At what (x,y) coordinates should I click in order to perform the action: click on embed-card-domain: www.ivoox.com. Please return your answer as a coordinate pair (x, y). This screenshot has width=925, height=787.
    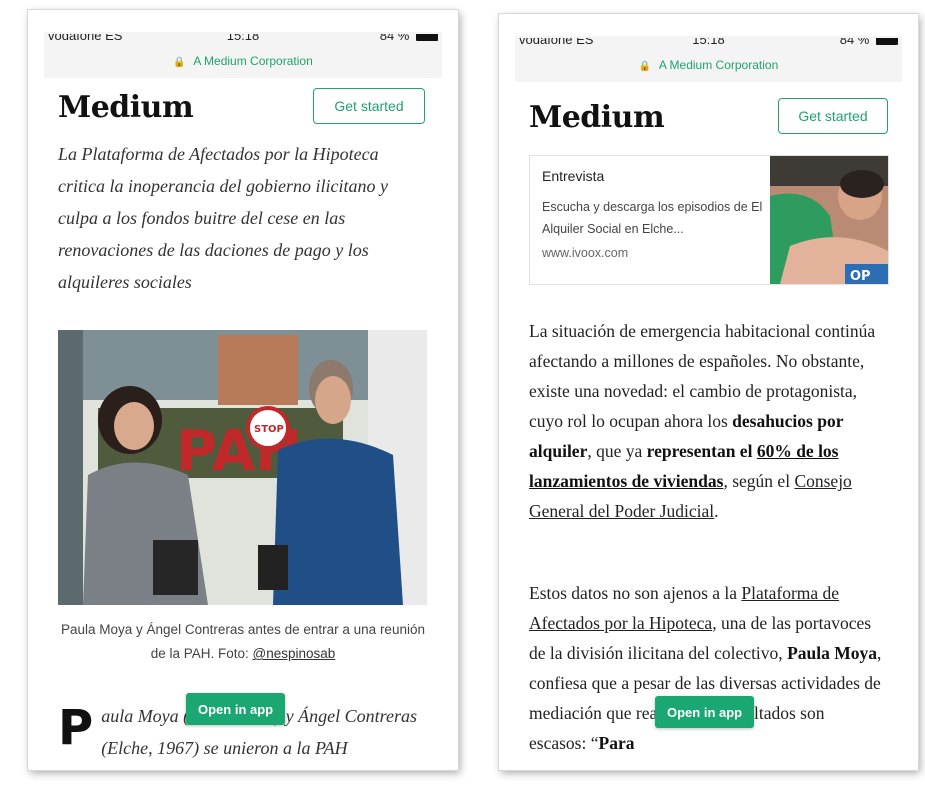
    Looking at the image, I should click on (585, 253).